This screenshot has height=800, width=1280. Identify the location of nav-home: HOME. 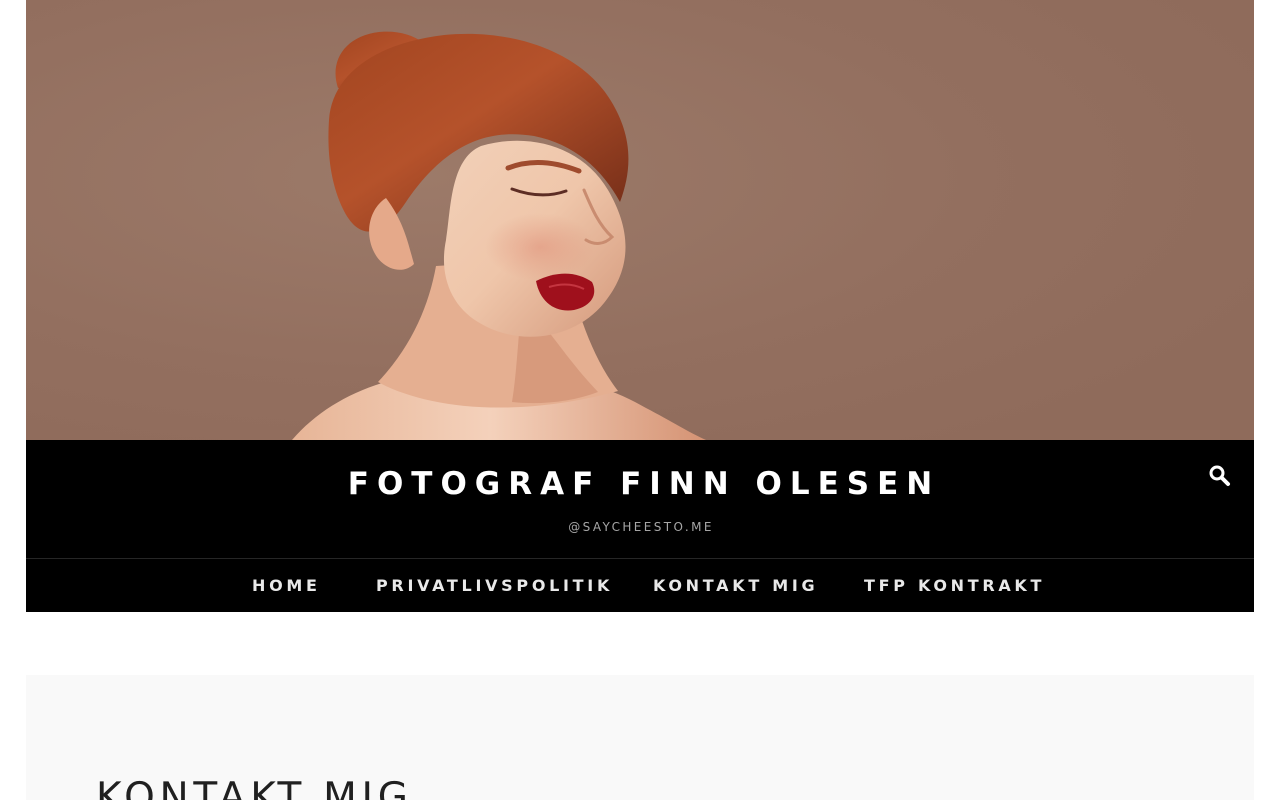
(286, 586).